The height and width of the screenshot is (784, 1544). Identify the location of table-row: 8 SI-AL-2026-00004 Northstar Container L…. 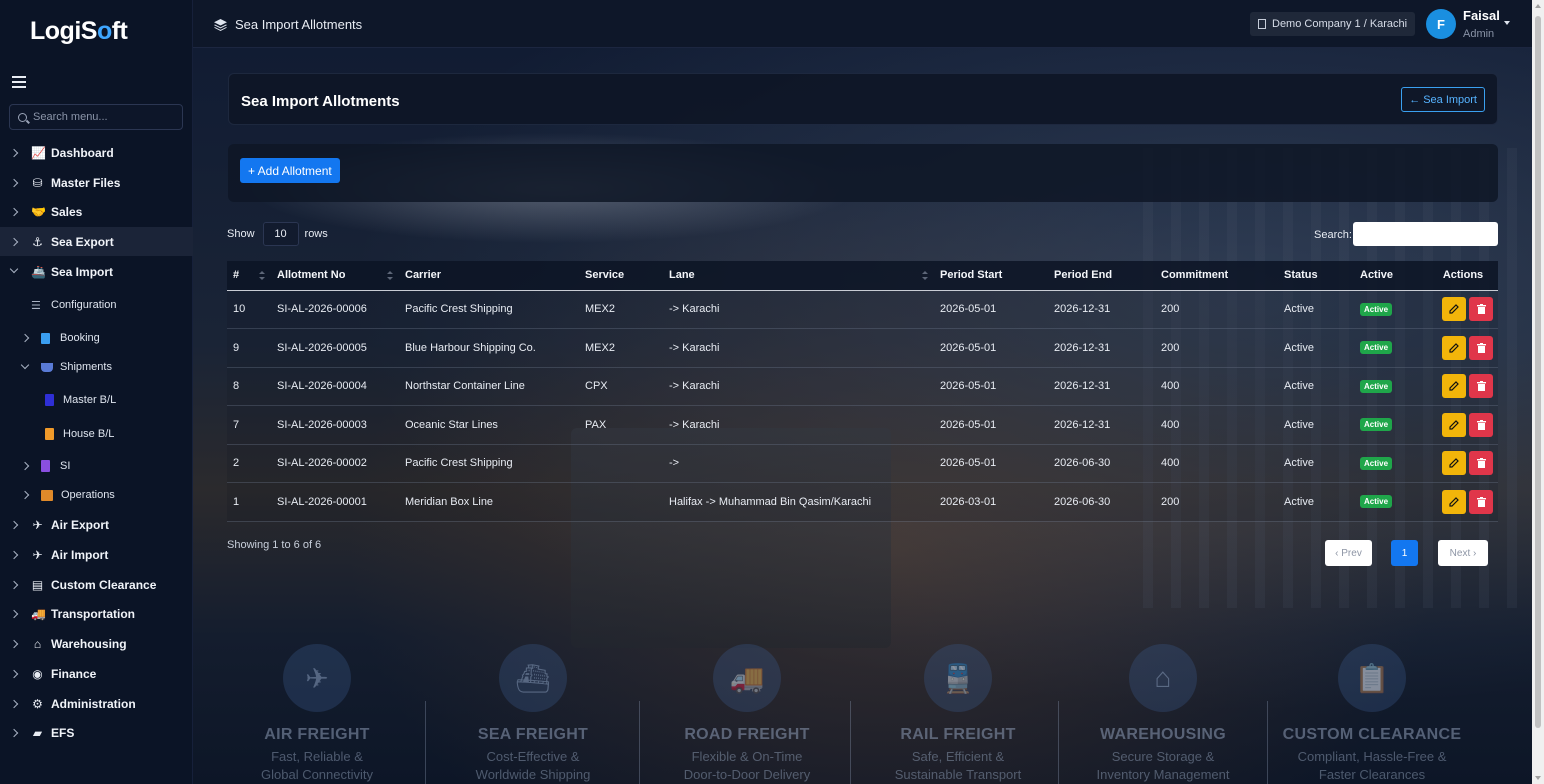
(862, 386).